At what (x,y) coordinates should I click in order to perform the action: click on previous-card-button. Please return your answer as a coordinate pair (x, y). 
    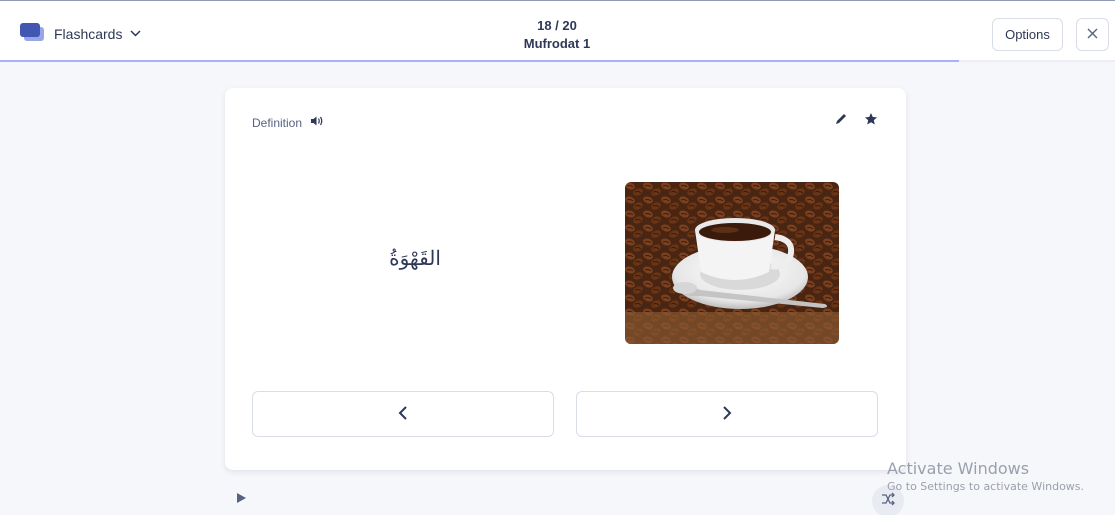
    Looking at the image, I should click on (403, 414).